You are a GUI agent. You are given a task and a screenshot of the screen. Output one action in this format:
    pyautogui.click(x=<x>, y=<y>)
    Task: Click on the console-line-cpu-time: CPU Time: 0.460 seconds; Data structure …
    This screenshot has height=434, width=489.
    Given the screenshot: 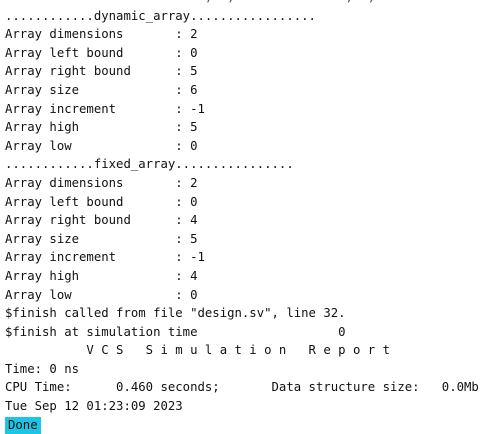 What is the action you would take?
    pyautogui.click(x=242, y=387)
    